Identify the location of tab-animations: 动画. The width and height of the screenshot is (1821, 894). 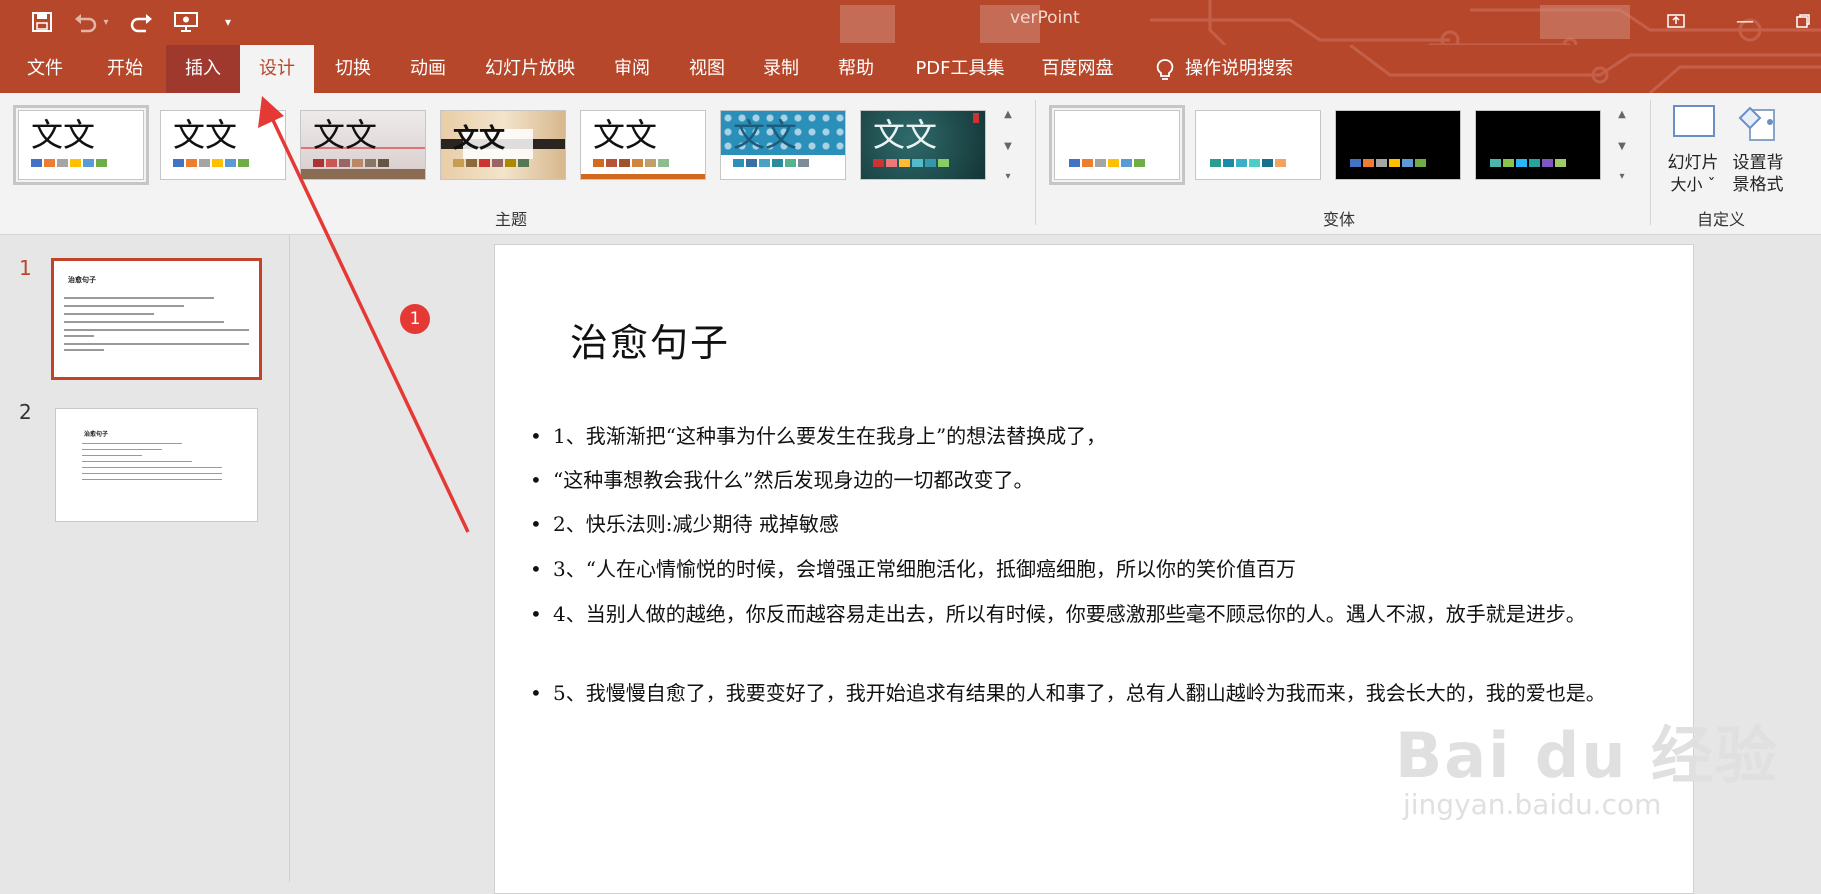
(428, 69).